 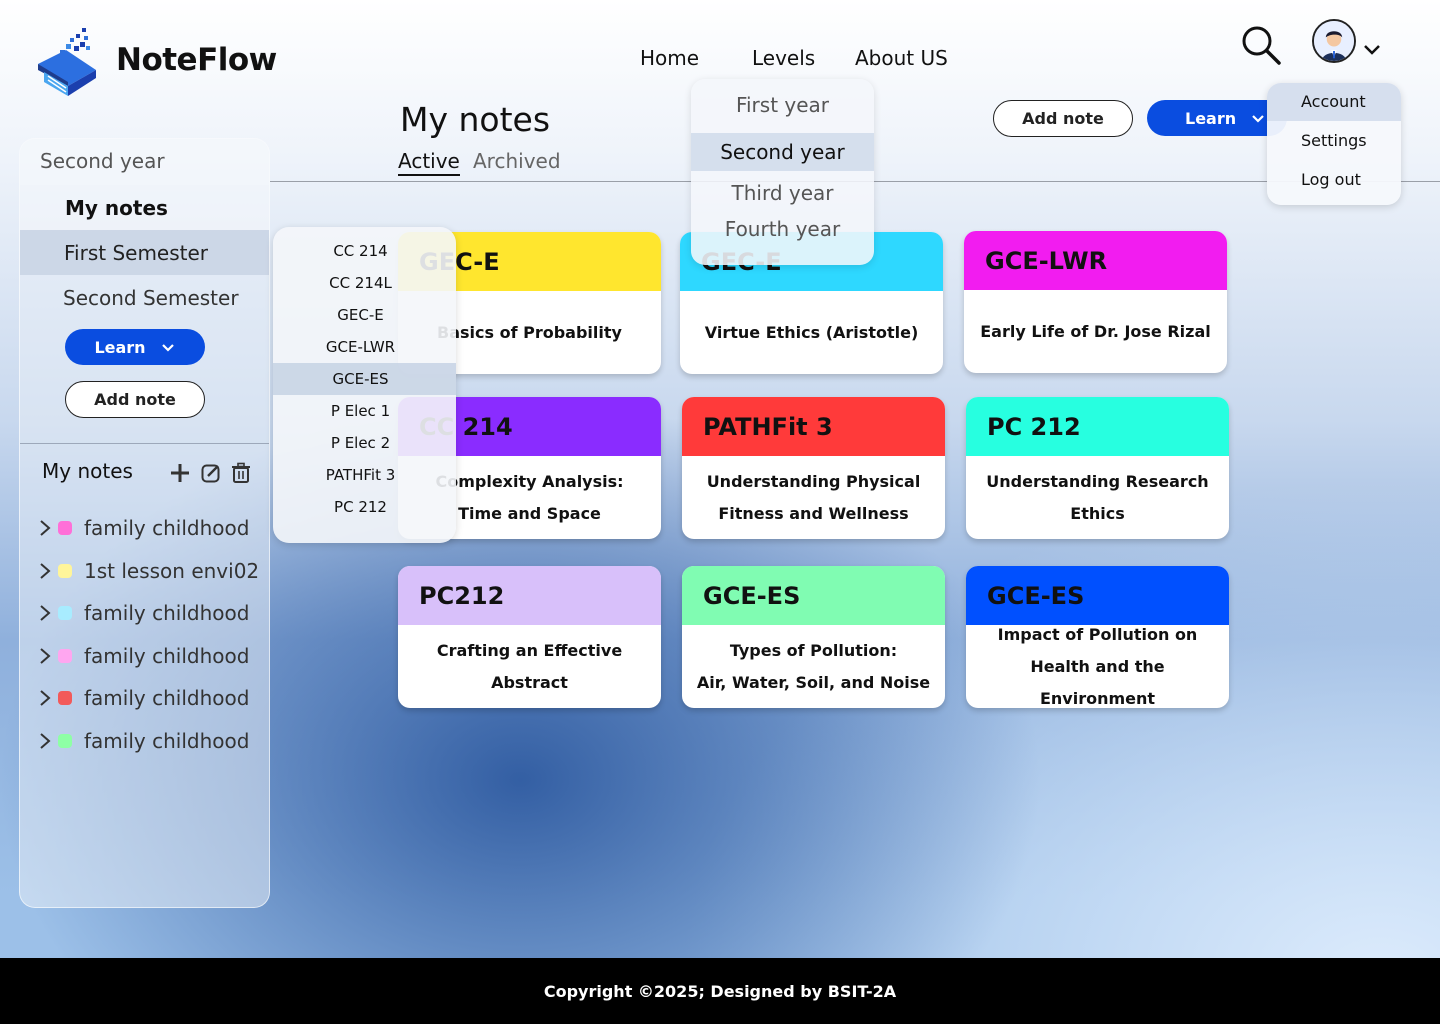 I want to click on nav-about-us: About US, so click(x=901, y=58).